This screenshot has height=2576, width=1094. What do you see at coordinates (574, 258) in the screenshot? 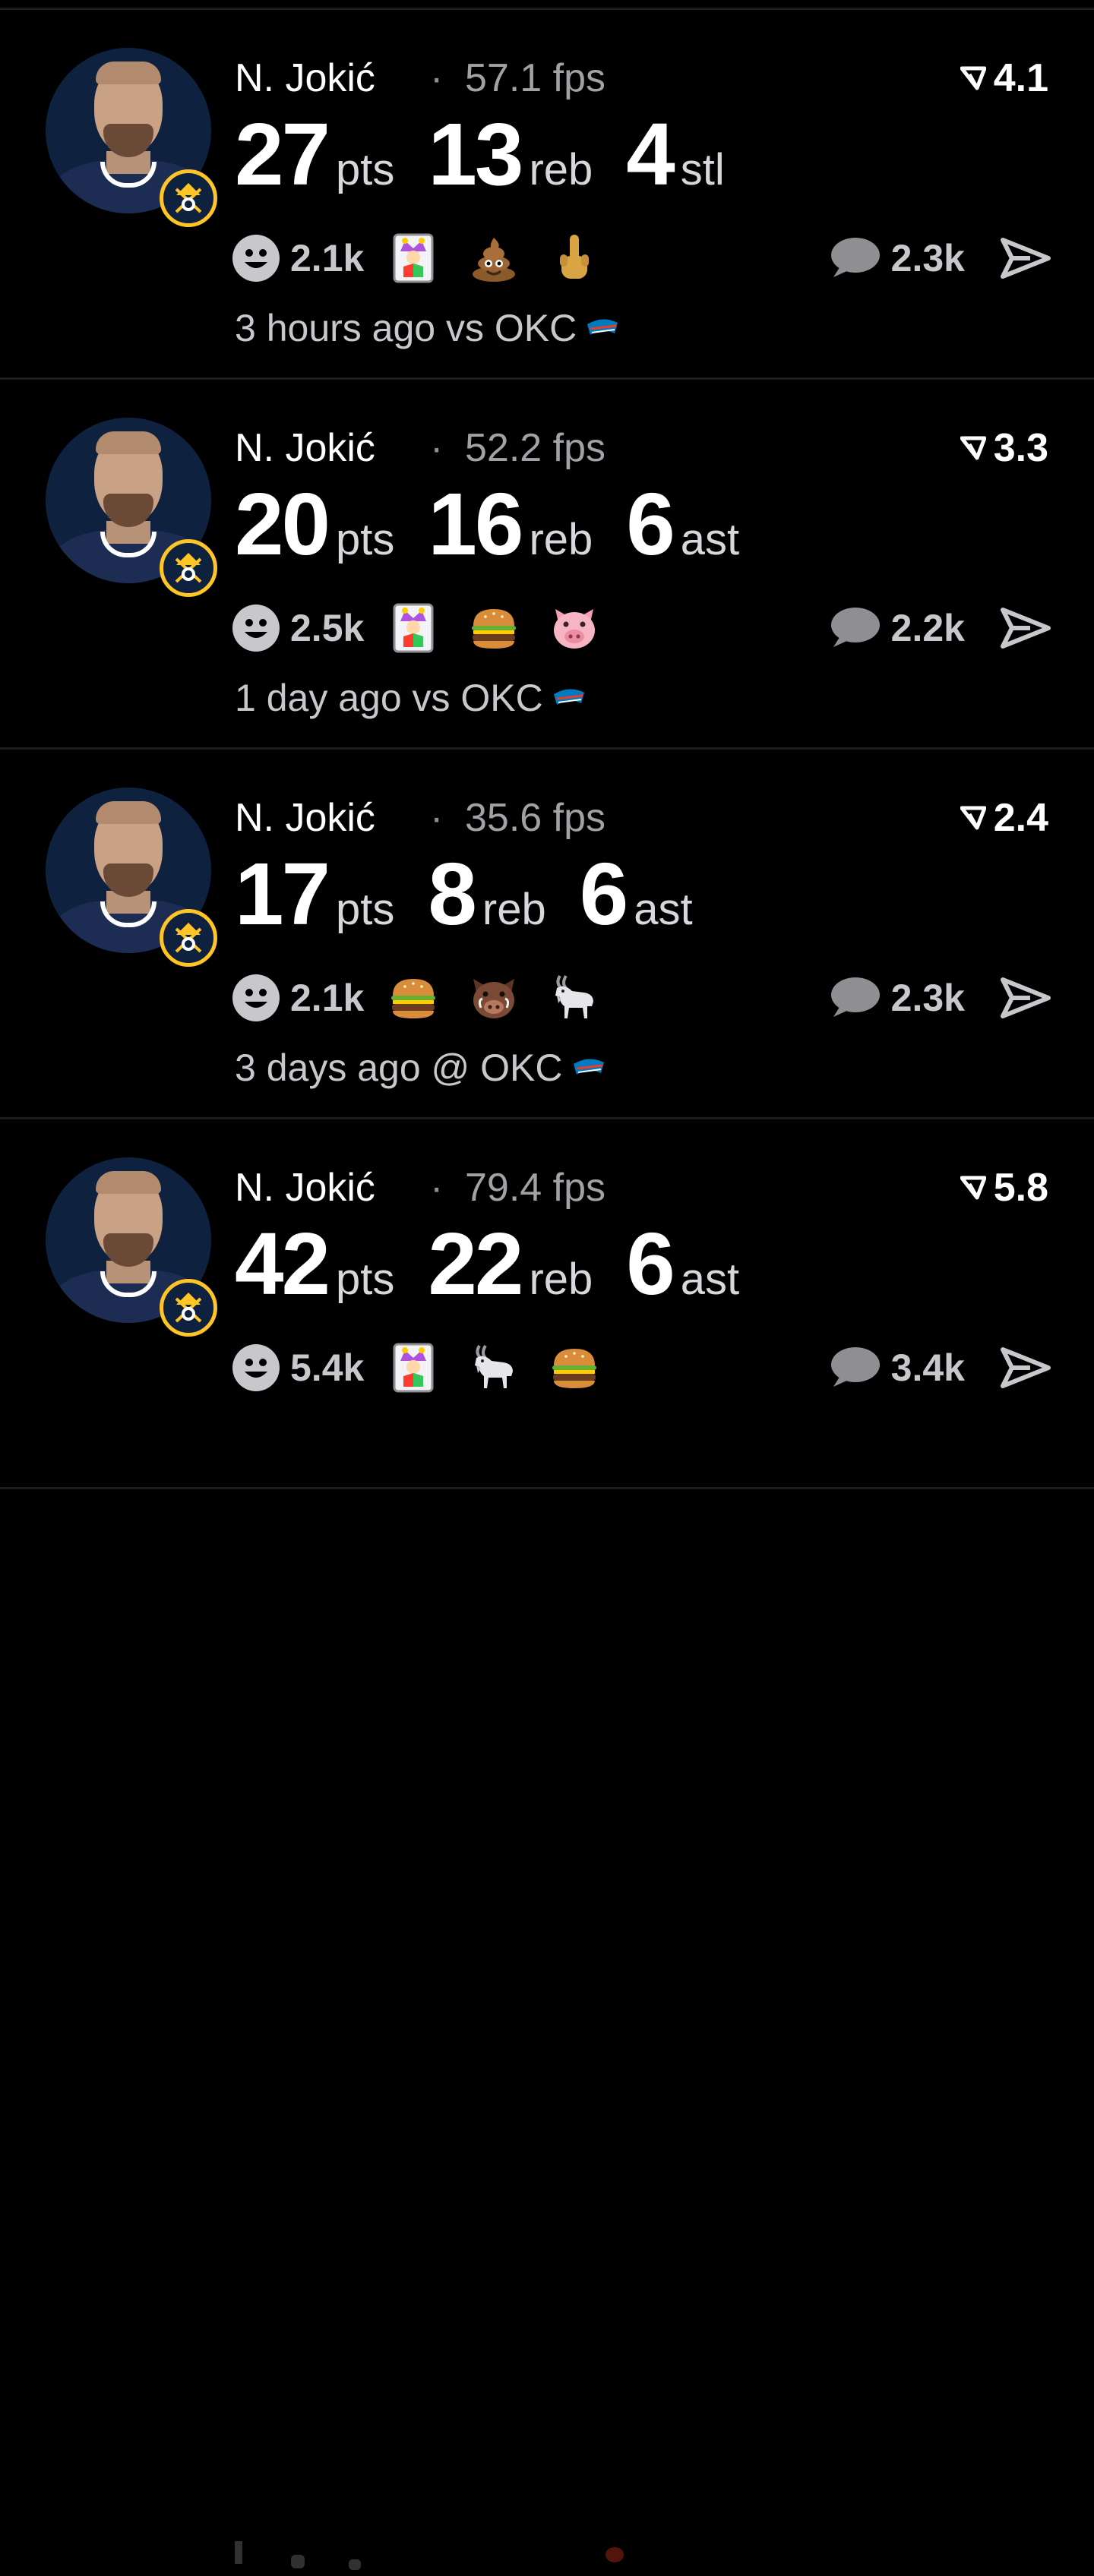
I see `middle-finger-icon` at bounding box center [574, 258].